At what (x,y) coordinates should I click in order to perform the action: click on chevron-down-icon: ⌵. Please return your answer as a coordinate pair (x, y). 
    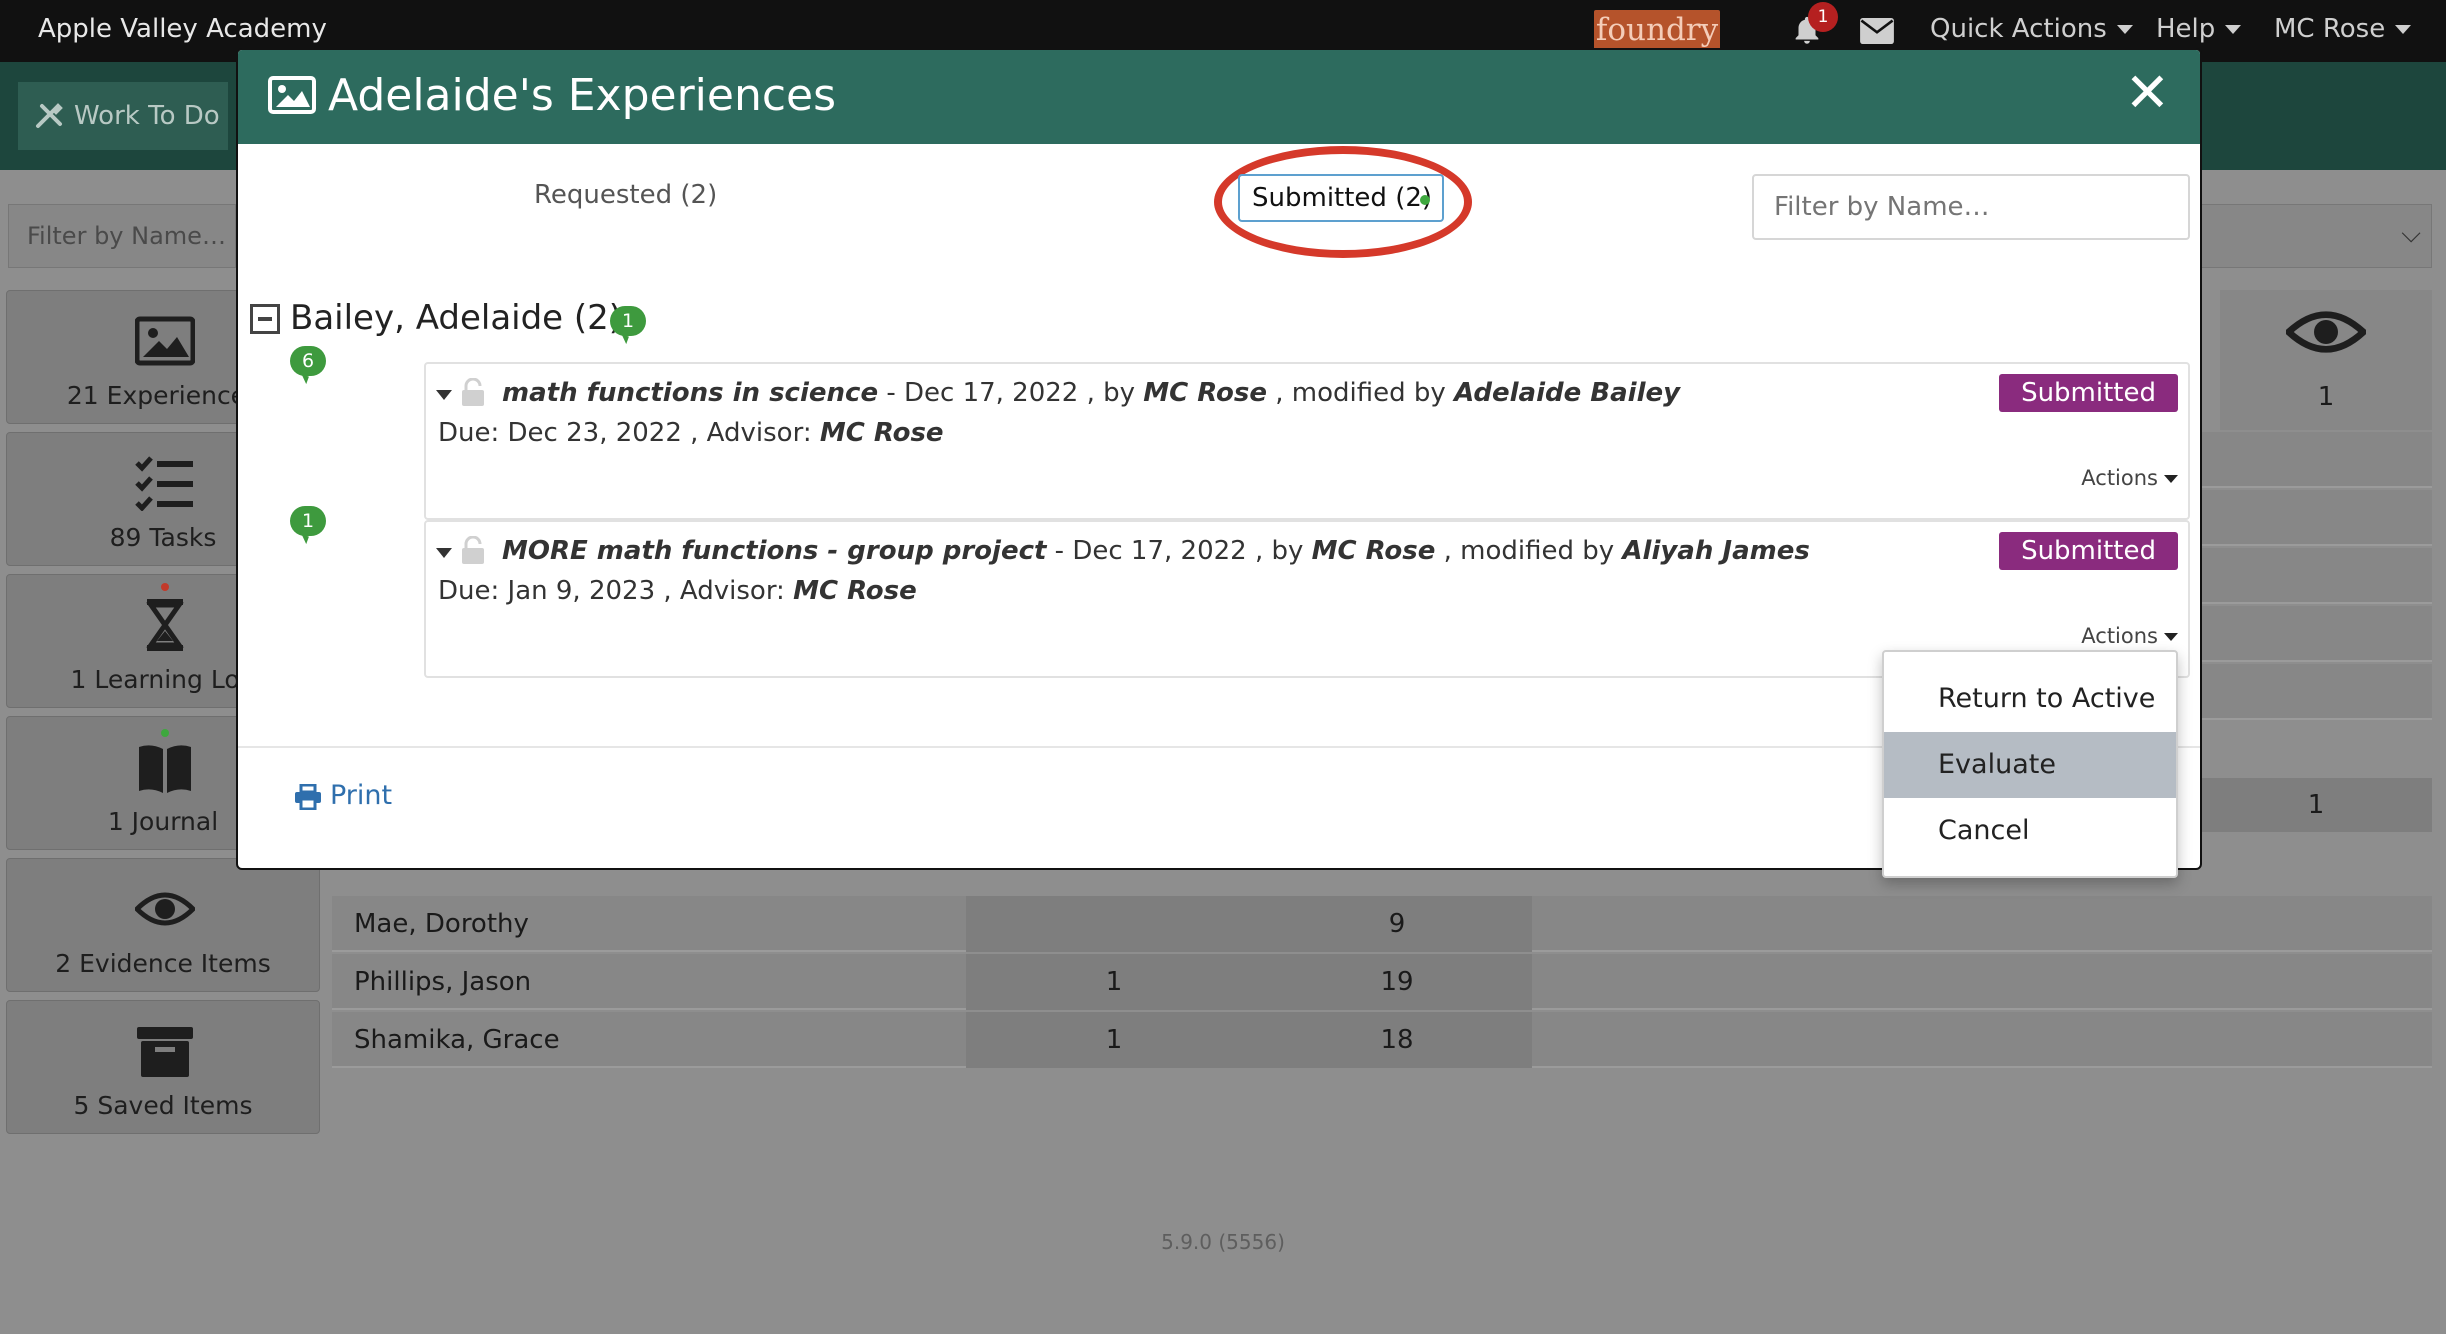
    Looking at the image, I should click on (2411, 234).